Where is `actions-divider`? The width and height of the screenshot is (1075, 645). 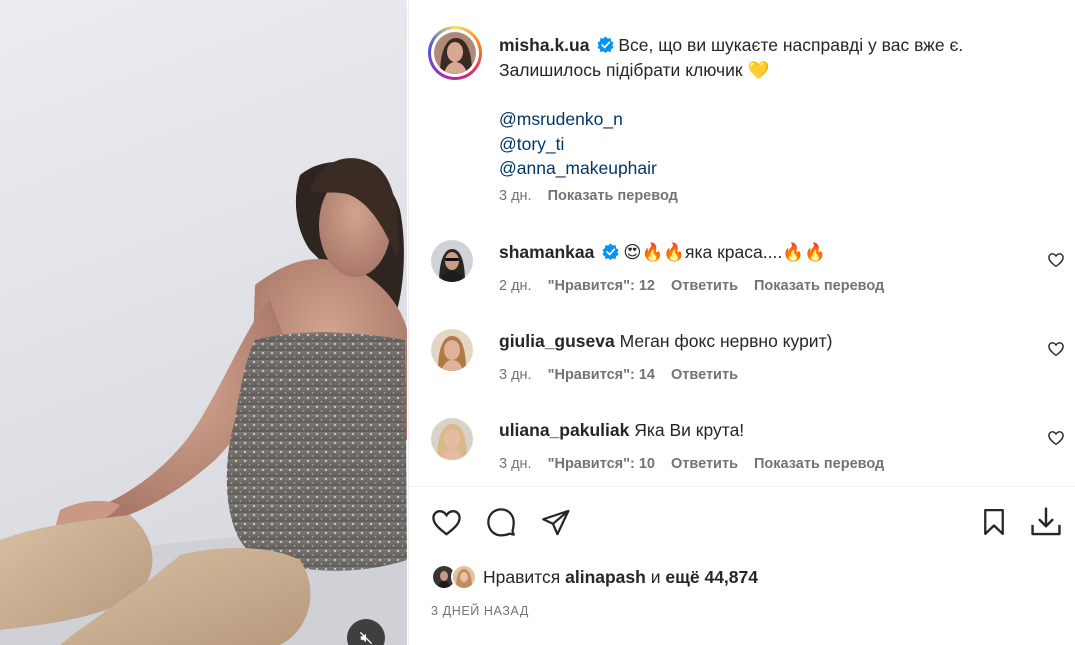
actions-divider is located at coordinates (742, 486).